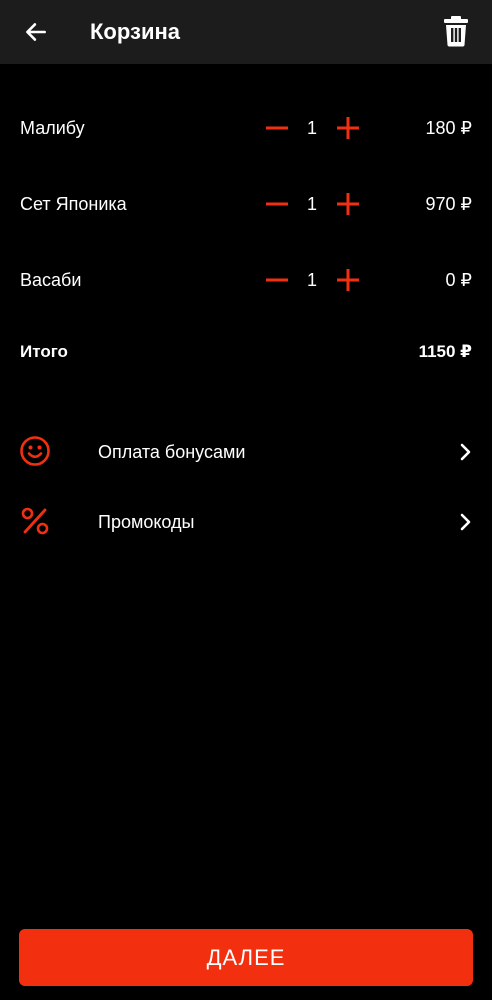 This screenshot has height=1000, width=492. Describe the element at coordinates (146, 522) in the screenshot. I see `option-label: Промокоды` at that location.